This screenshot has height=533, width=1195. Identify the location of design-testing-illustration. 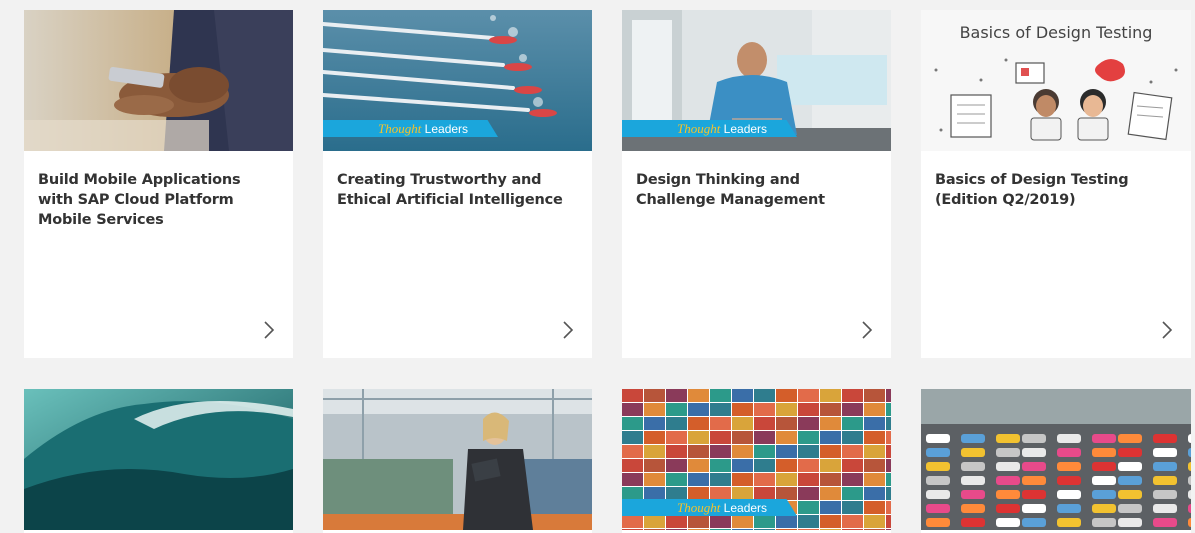
(1056, 99).